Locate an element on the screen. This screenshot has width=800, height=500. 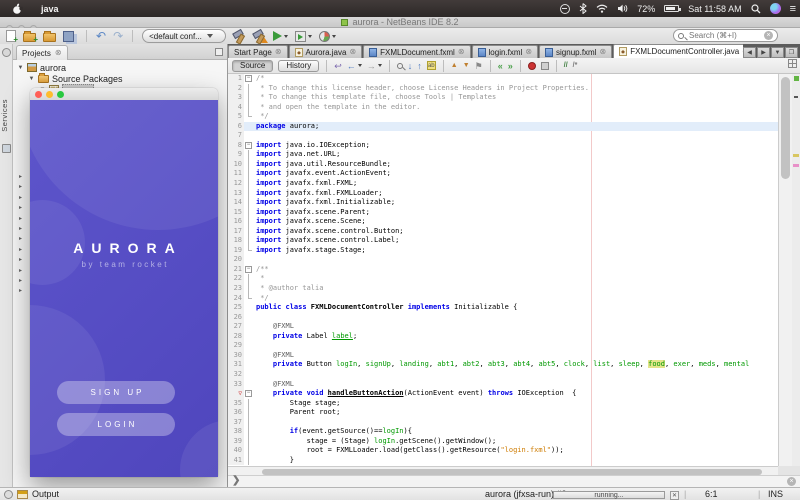
redo-button: ↷ is located at coordinates (118, 36).